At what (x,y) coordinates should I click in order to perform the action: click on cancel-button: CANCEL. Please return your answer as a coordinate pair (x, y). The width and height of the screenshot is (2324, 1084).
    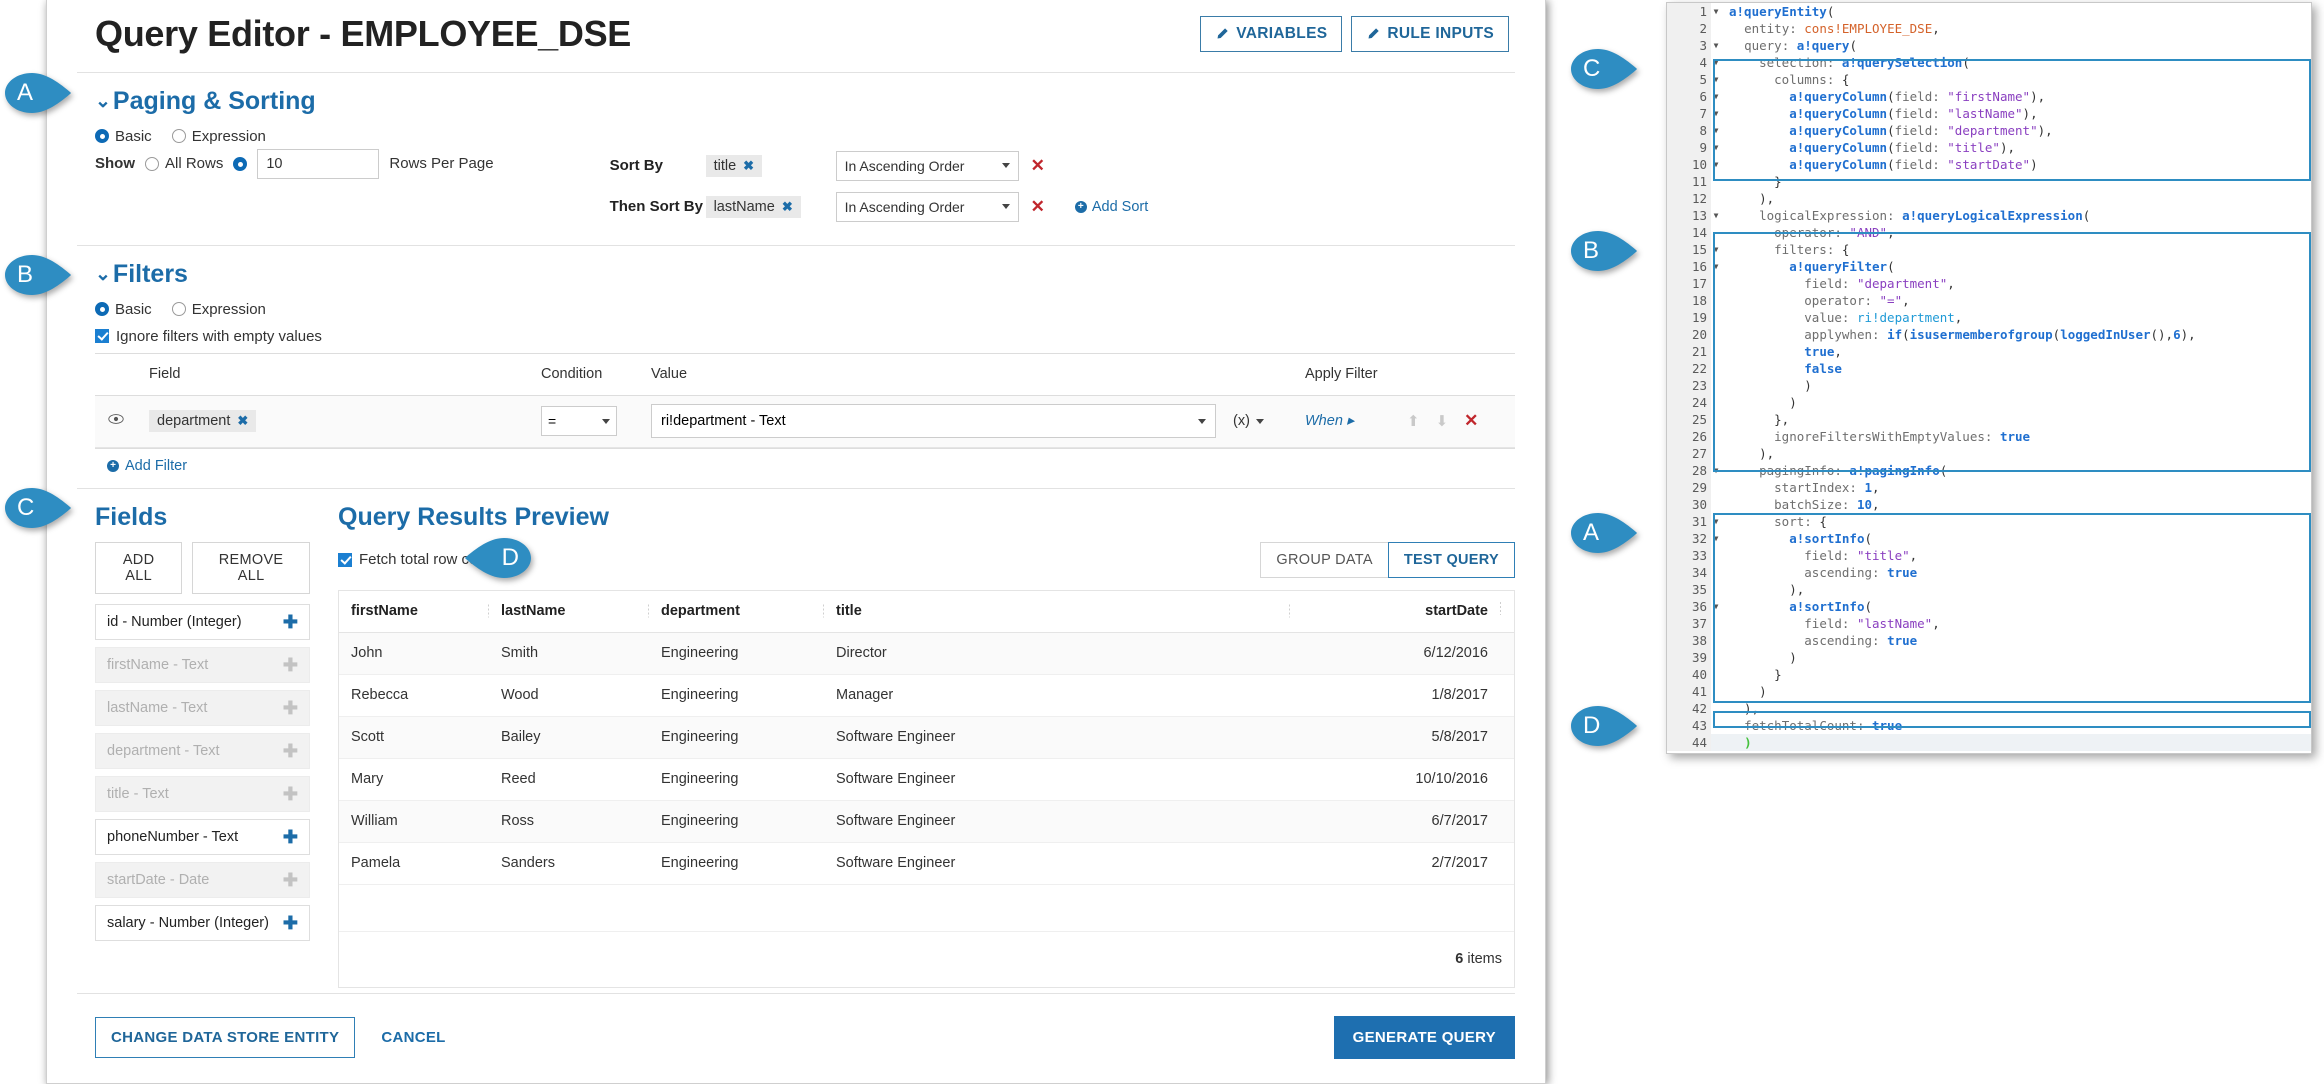
    Looking at the image, I should click on (413, 1037).